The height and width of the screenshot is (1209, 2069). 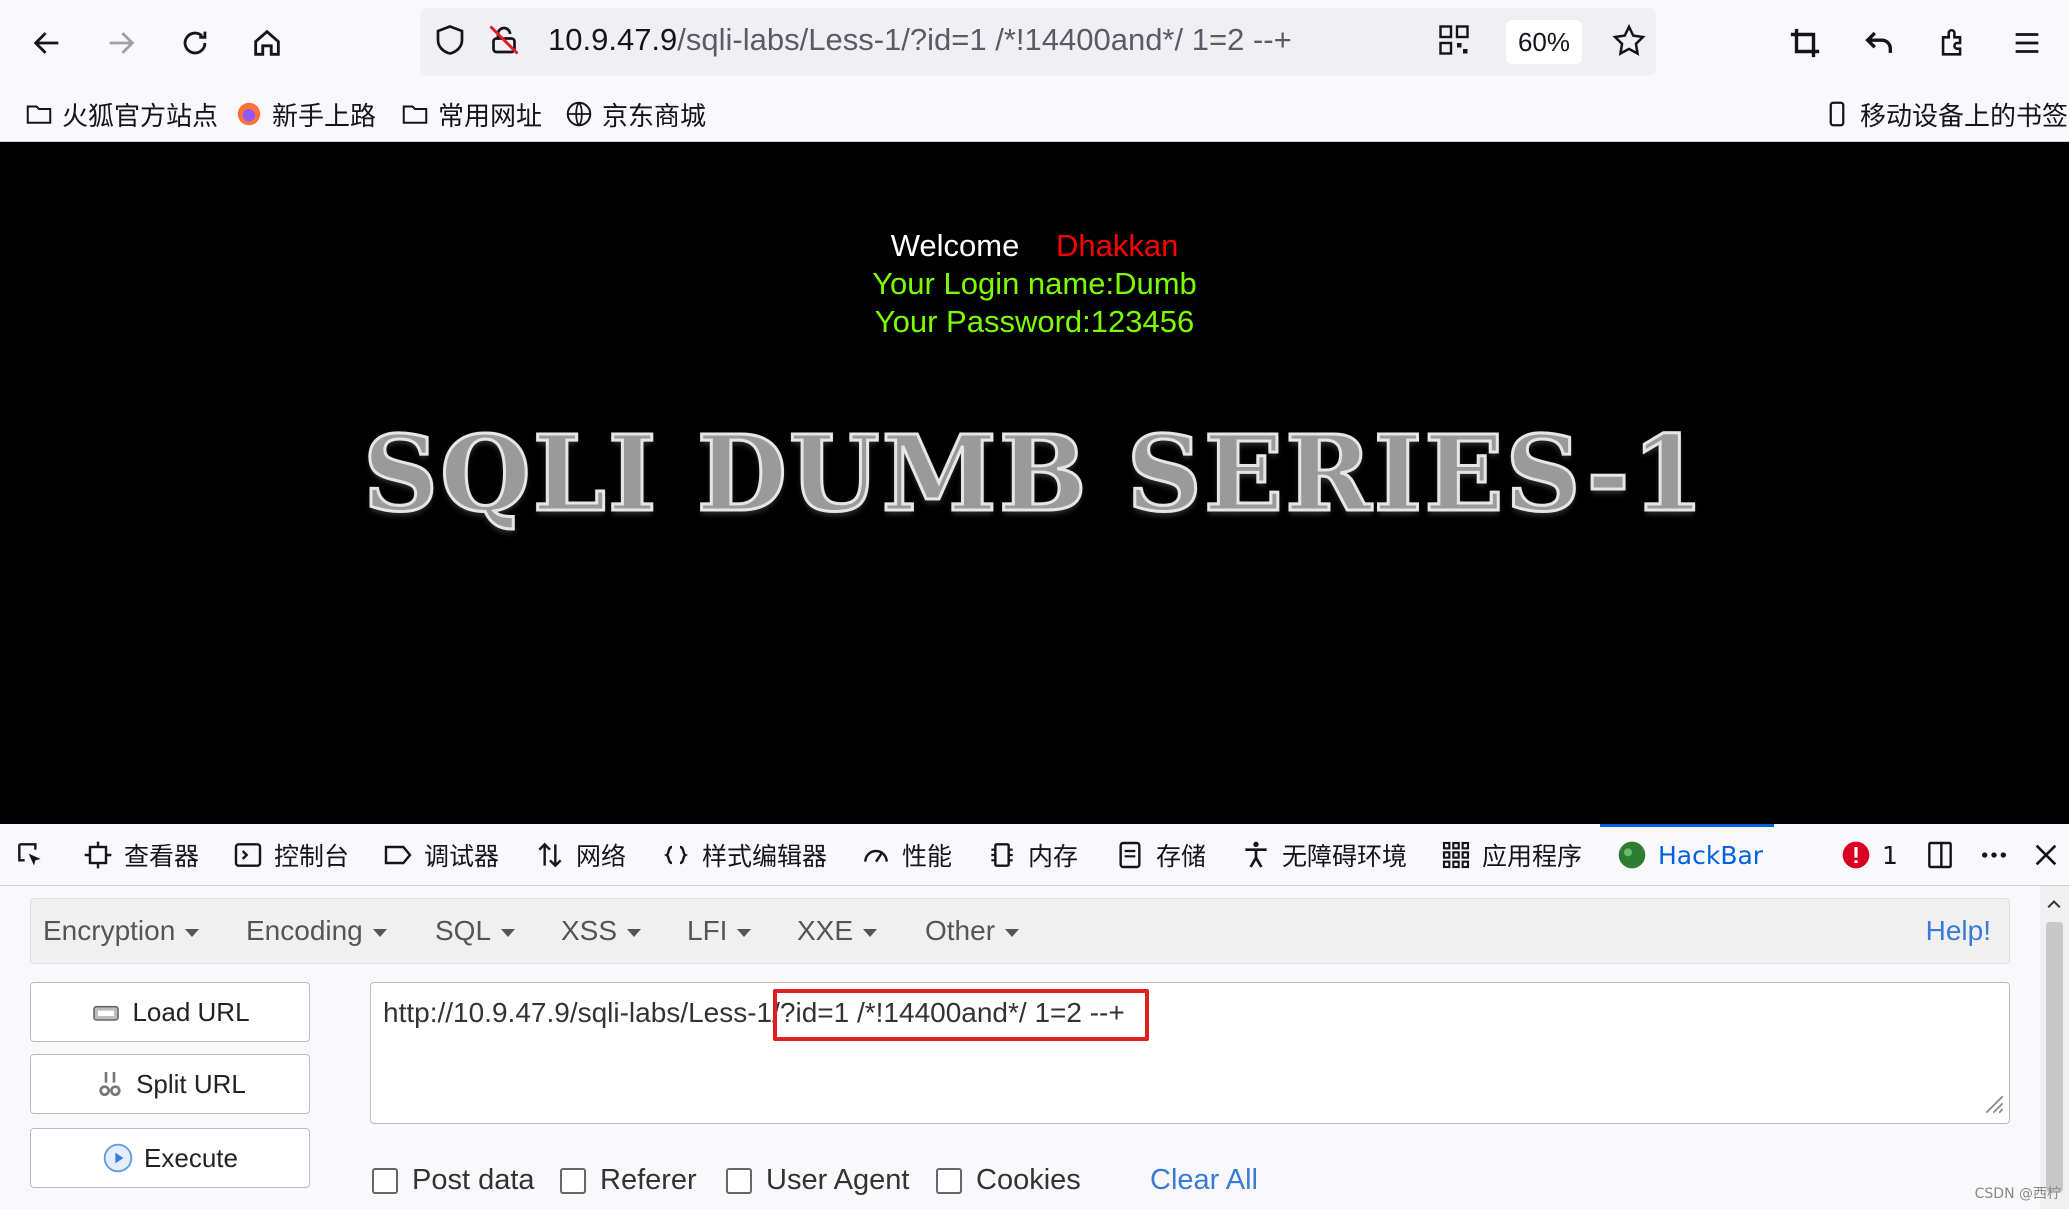 I want to click on network-icon, so click(x=550, y=855).